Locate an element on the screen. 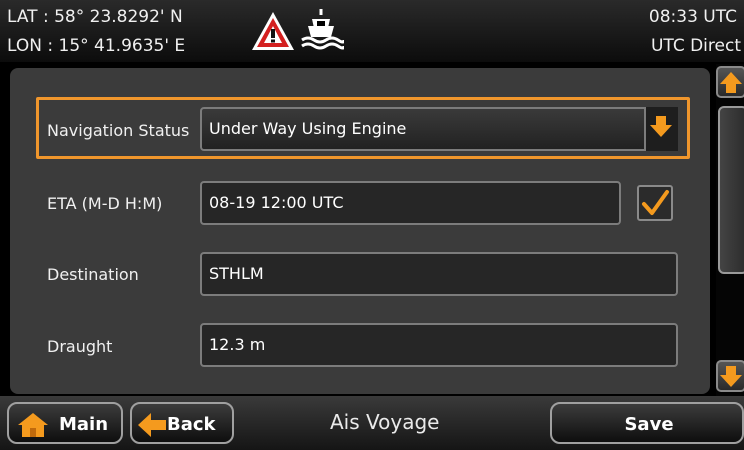 Image resolution: width=744 pixels, height=450 pixels. destination-field: STHLM is located at coordinates (439, 274).